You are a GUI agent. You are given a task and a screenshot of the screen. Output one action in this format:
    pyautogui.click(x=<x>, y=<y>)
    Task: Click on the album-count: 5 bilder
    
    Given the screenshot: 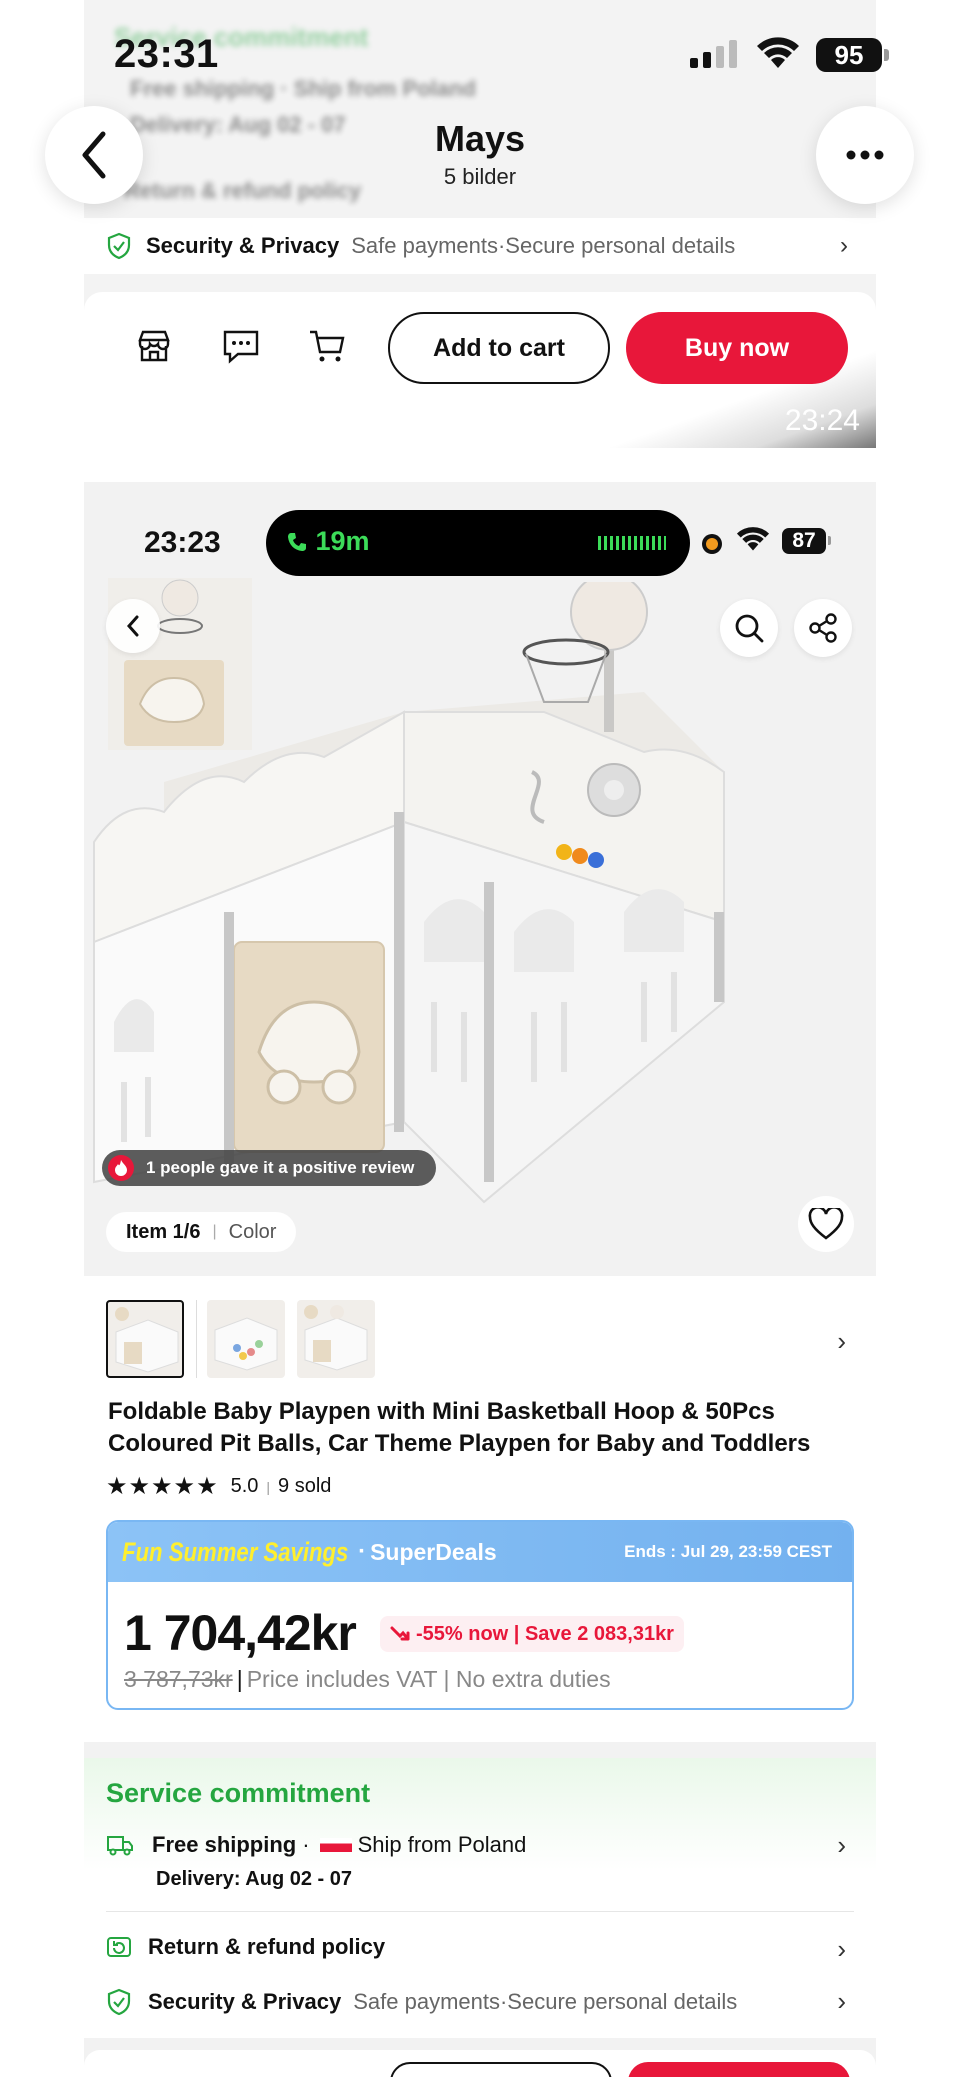 What is the action you would take?
    pyautogui.click(x=480, y=176)
    